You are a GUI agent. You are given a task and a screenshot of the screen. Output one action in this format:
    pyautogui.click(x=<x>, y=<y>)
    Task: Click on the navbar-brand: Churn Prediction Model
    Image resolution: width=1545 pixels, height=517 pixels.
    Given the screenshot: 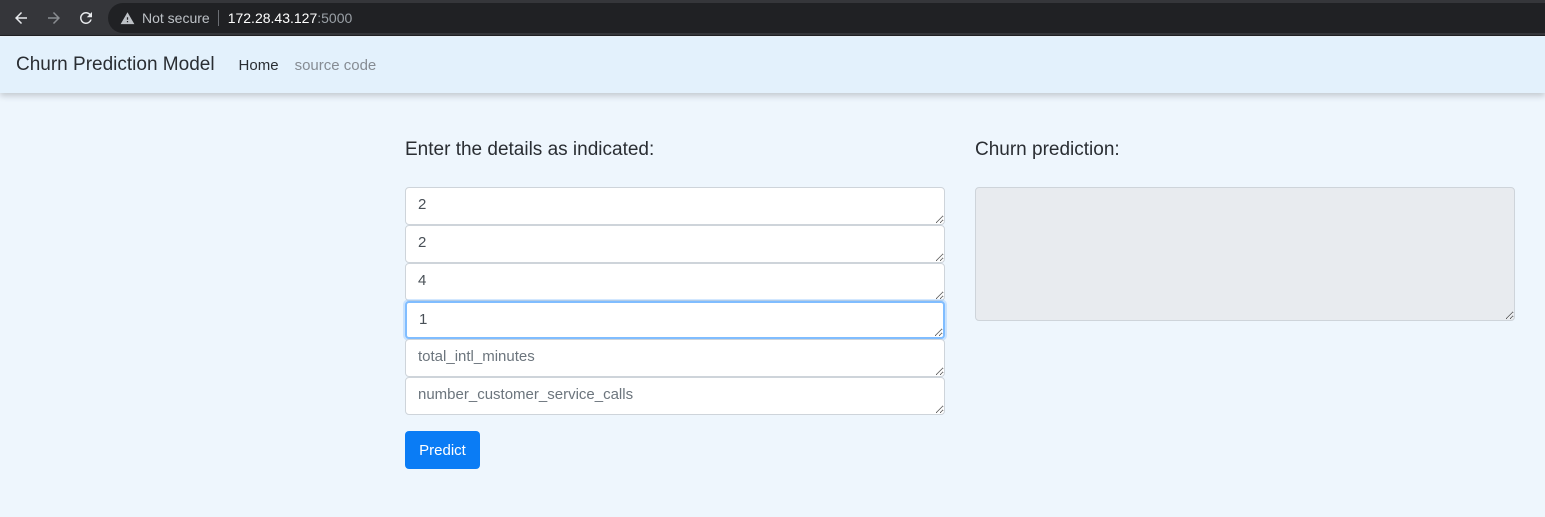 What is the action you would take?
    pyautogui.click(x=115, y=65)
    